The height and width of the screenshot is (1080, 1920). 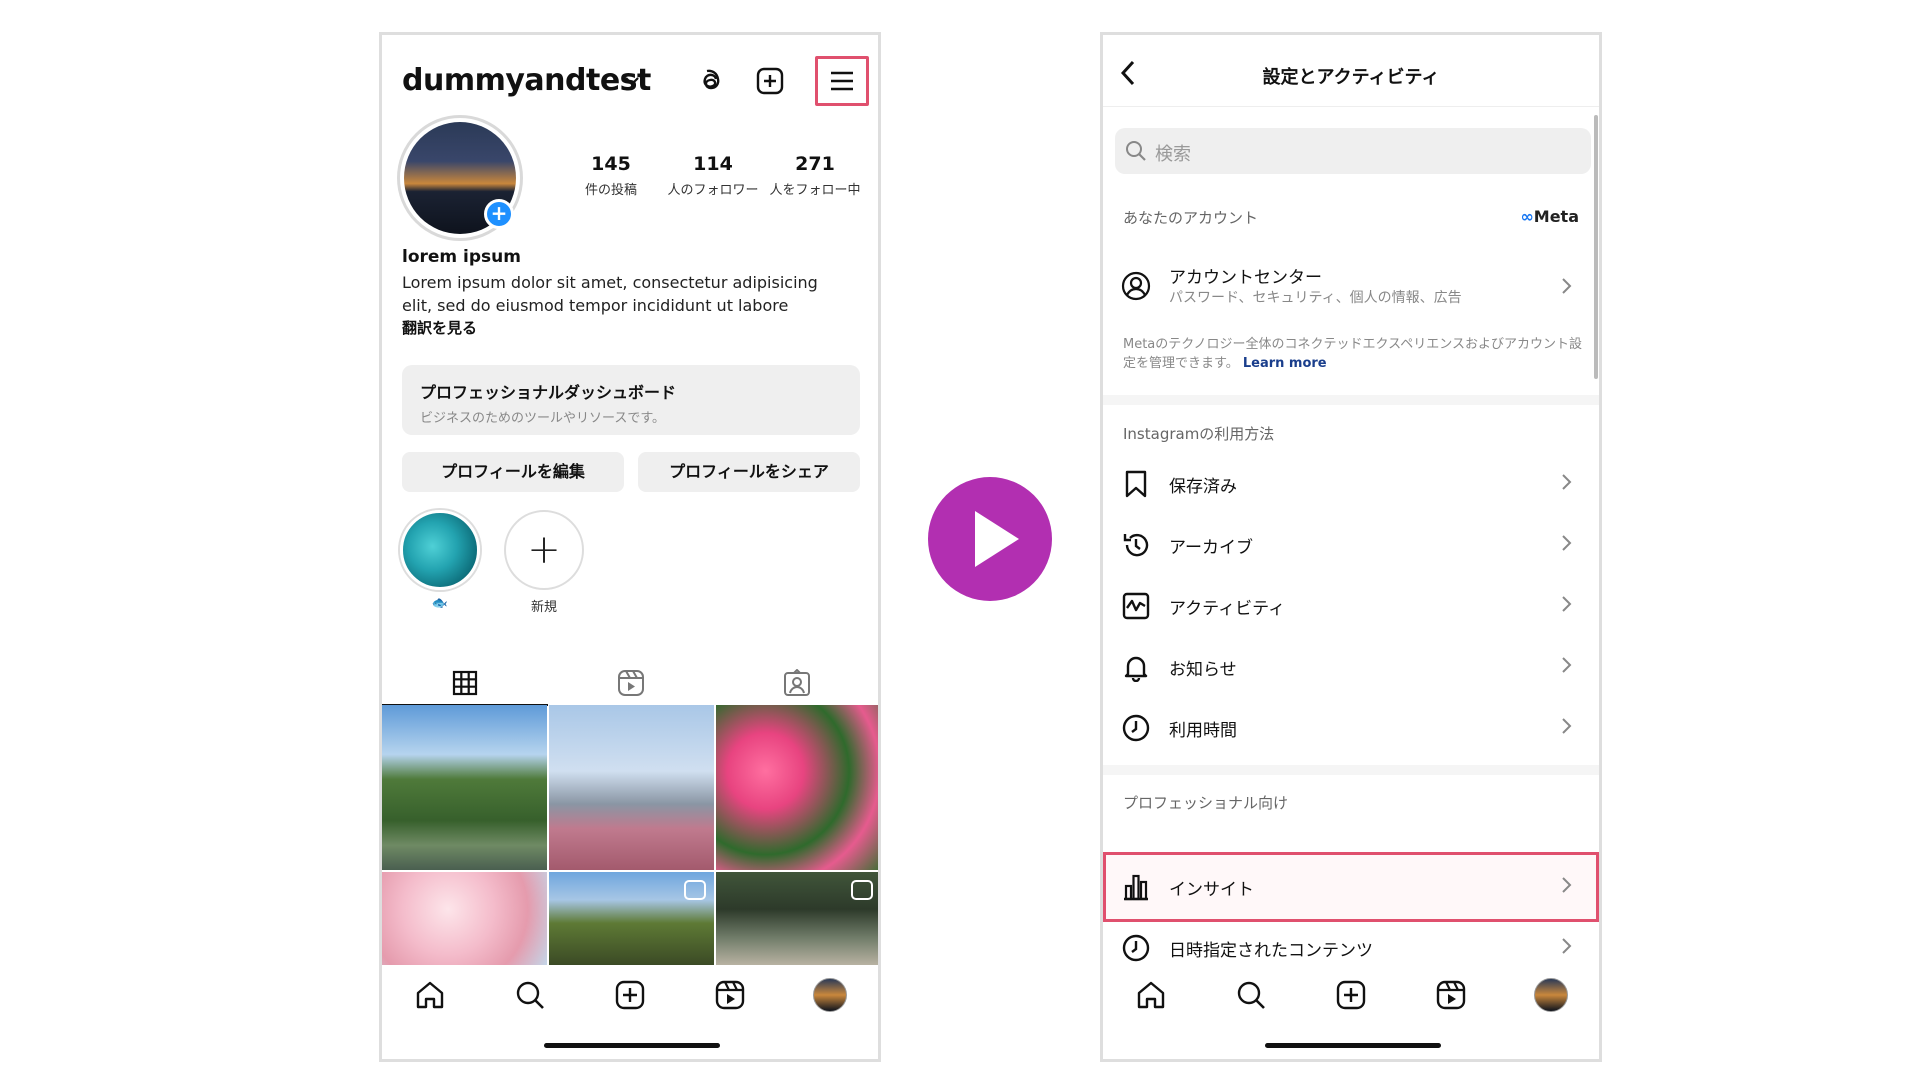 What do you see at coordinates (1173, 154) in the screenshot?
I see `search-placeholder: 検索` at bounding box center [1173, 154].